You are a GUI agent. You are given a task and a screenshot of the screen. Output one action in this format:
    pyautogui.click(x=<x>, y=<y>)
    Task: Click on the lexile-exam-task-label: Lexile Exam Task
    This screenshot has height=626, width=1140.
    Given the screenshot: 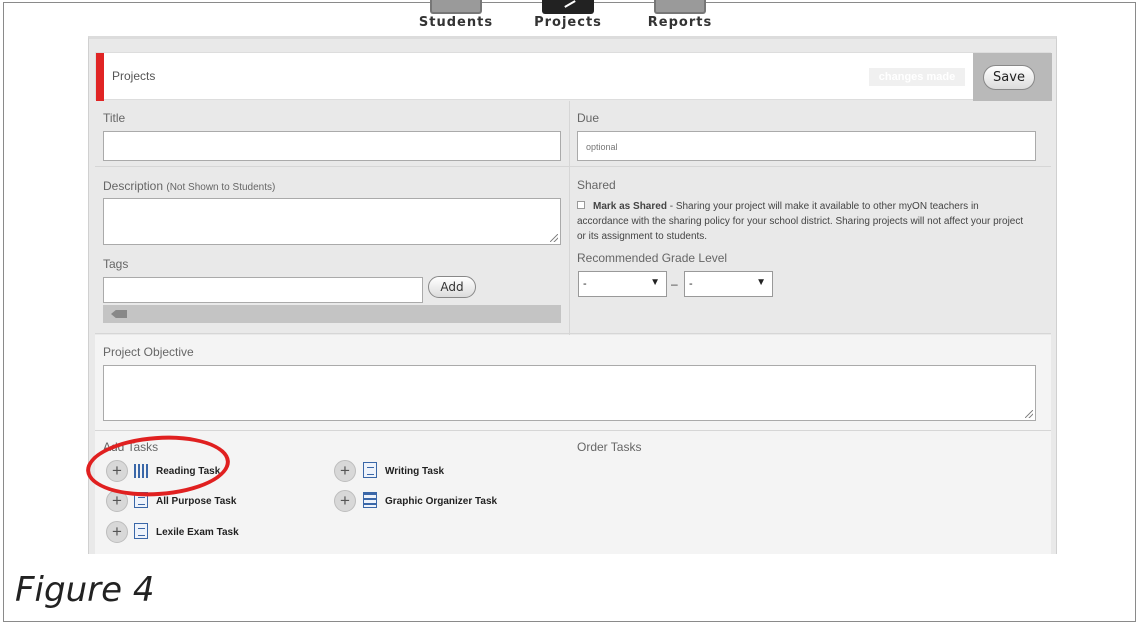 What is the action you would take?
    pyautogui.click(x=197, y=532)
    